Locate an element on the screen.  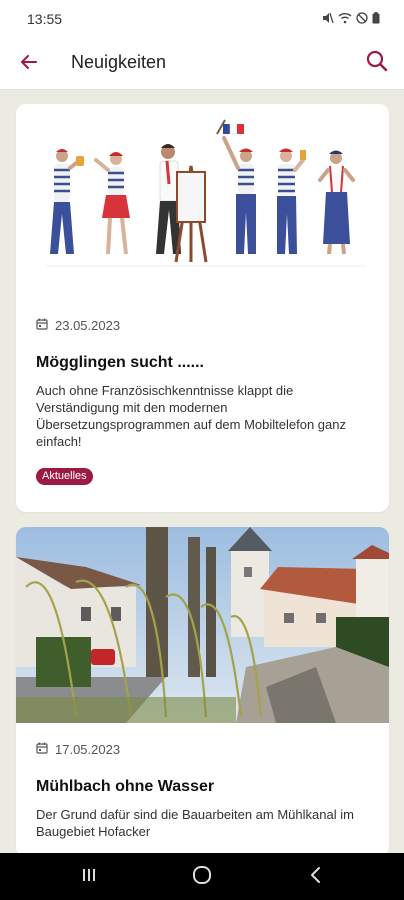
system-back-button is located at coordinates (316, 877).